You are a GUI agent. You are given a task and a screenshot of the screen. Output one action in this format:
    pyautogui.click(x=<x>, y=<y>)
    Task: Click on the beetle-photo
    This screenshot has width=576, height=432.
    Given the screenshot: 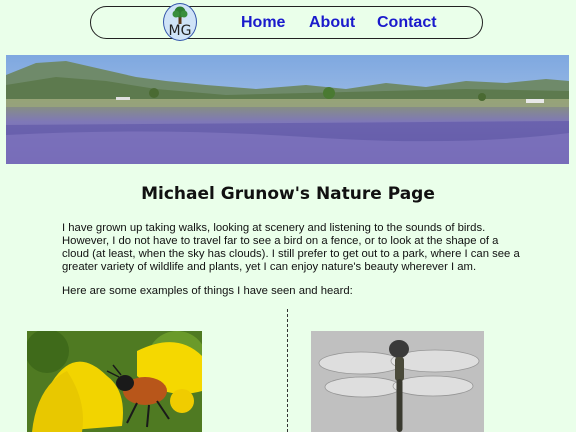 What is the action you would take?
    pyautogui.click(x=114, y=381)
    